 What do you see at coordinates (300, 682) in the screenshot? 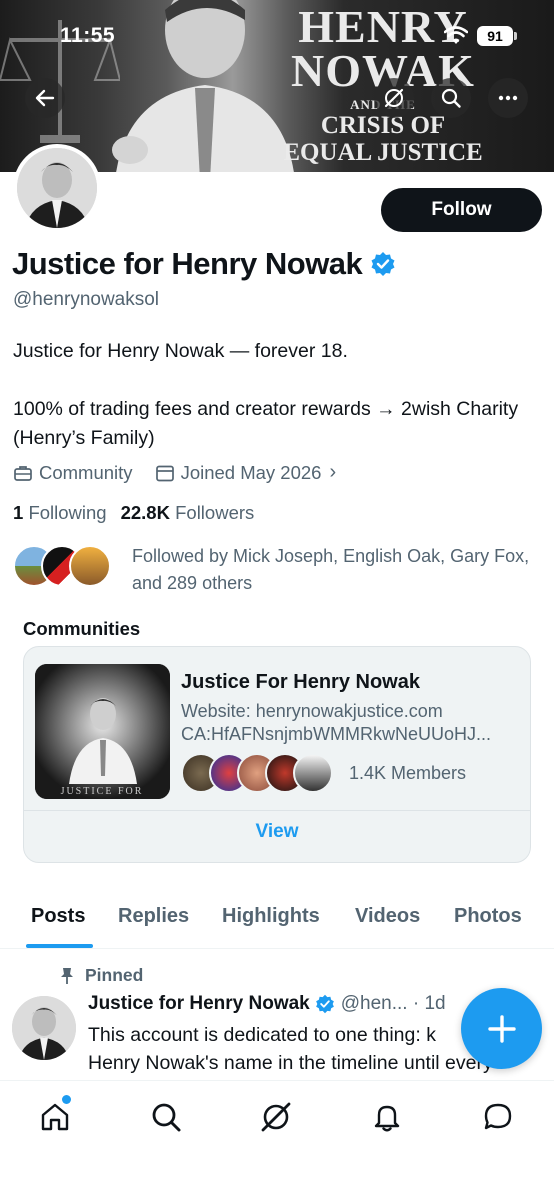
I see `community-name: Justice For Henry Nowak` at bounding box center [300, 682].